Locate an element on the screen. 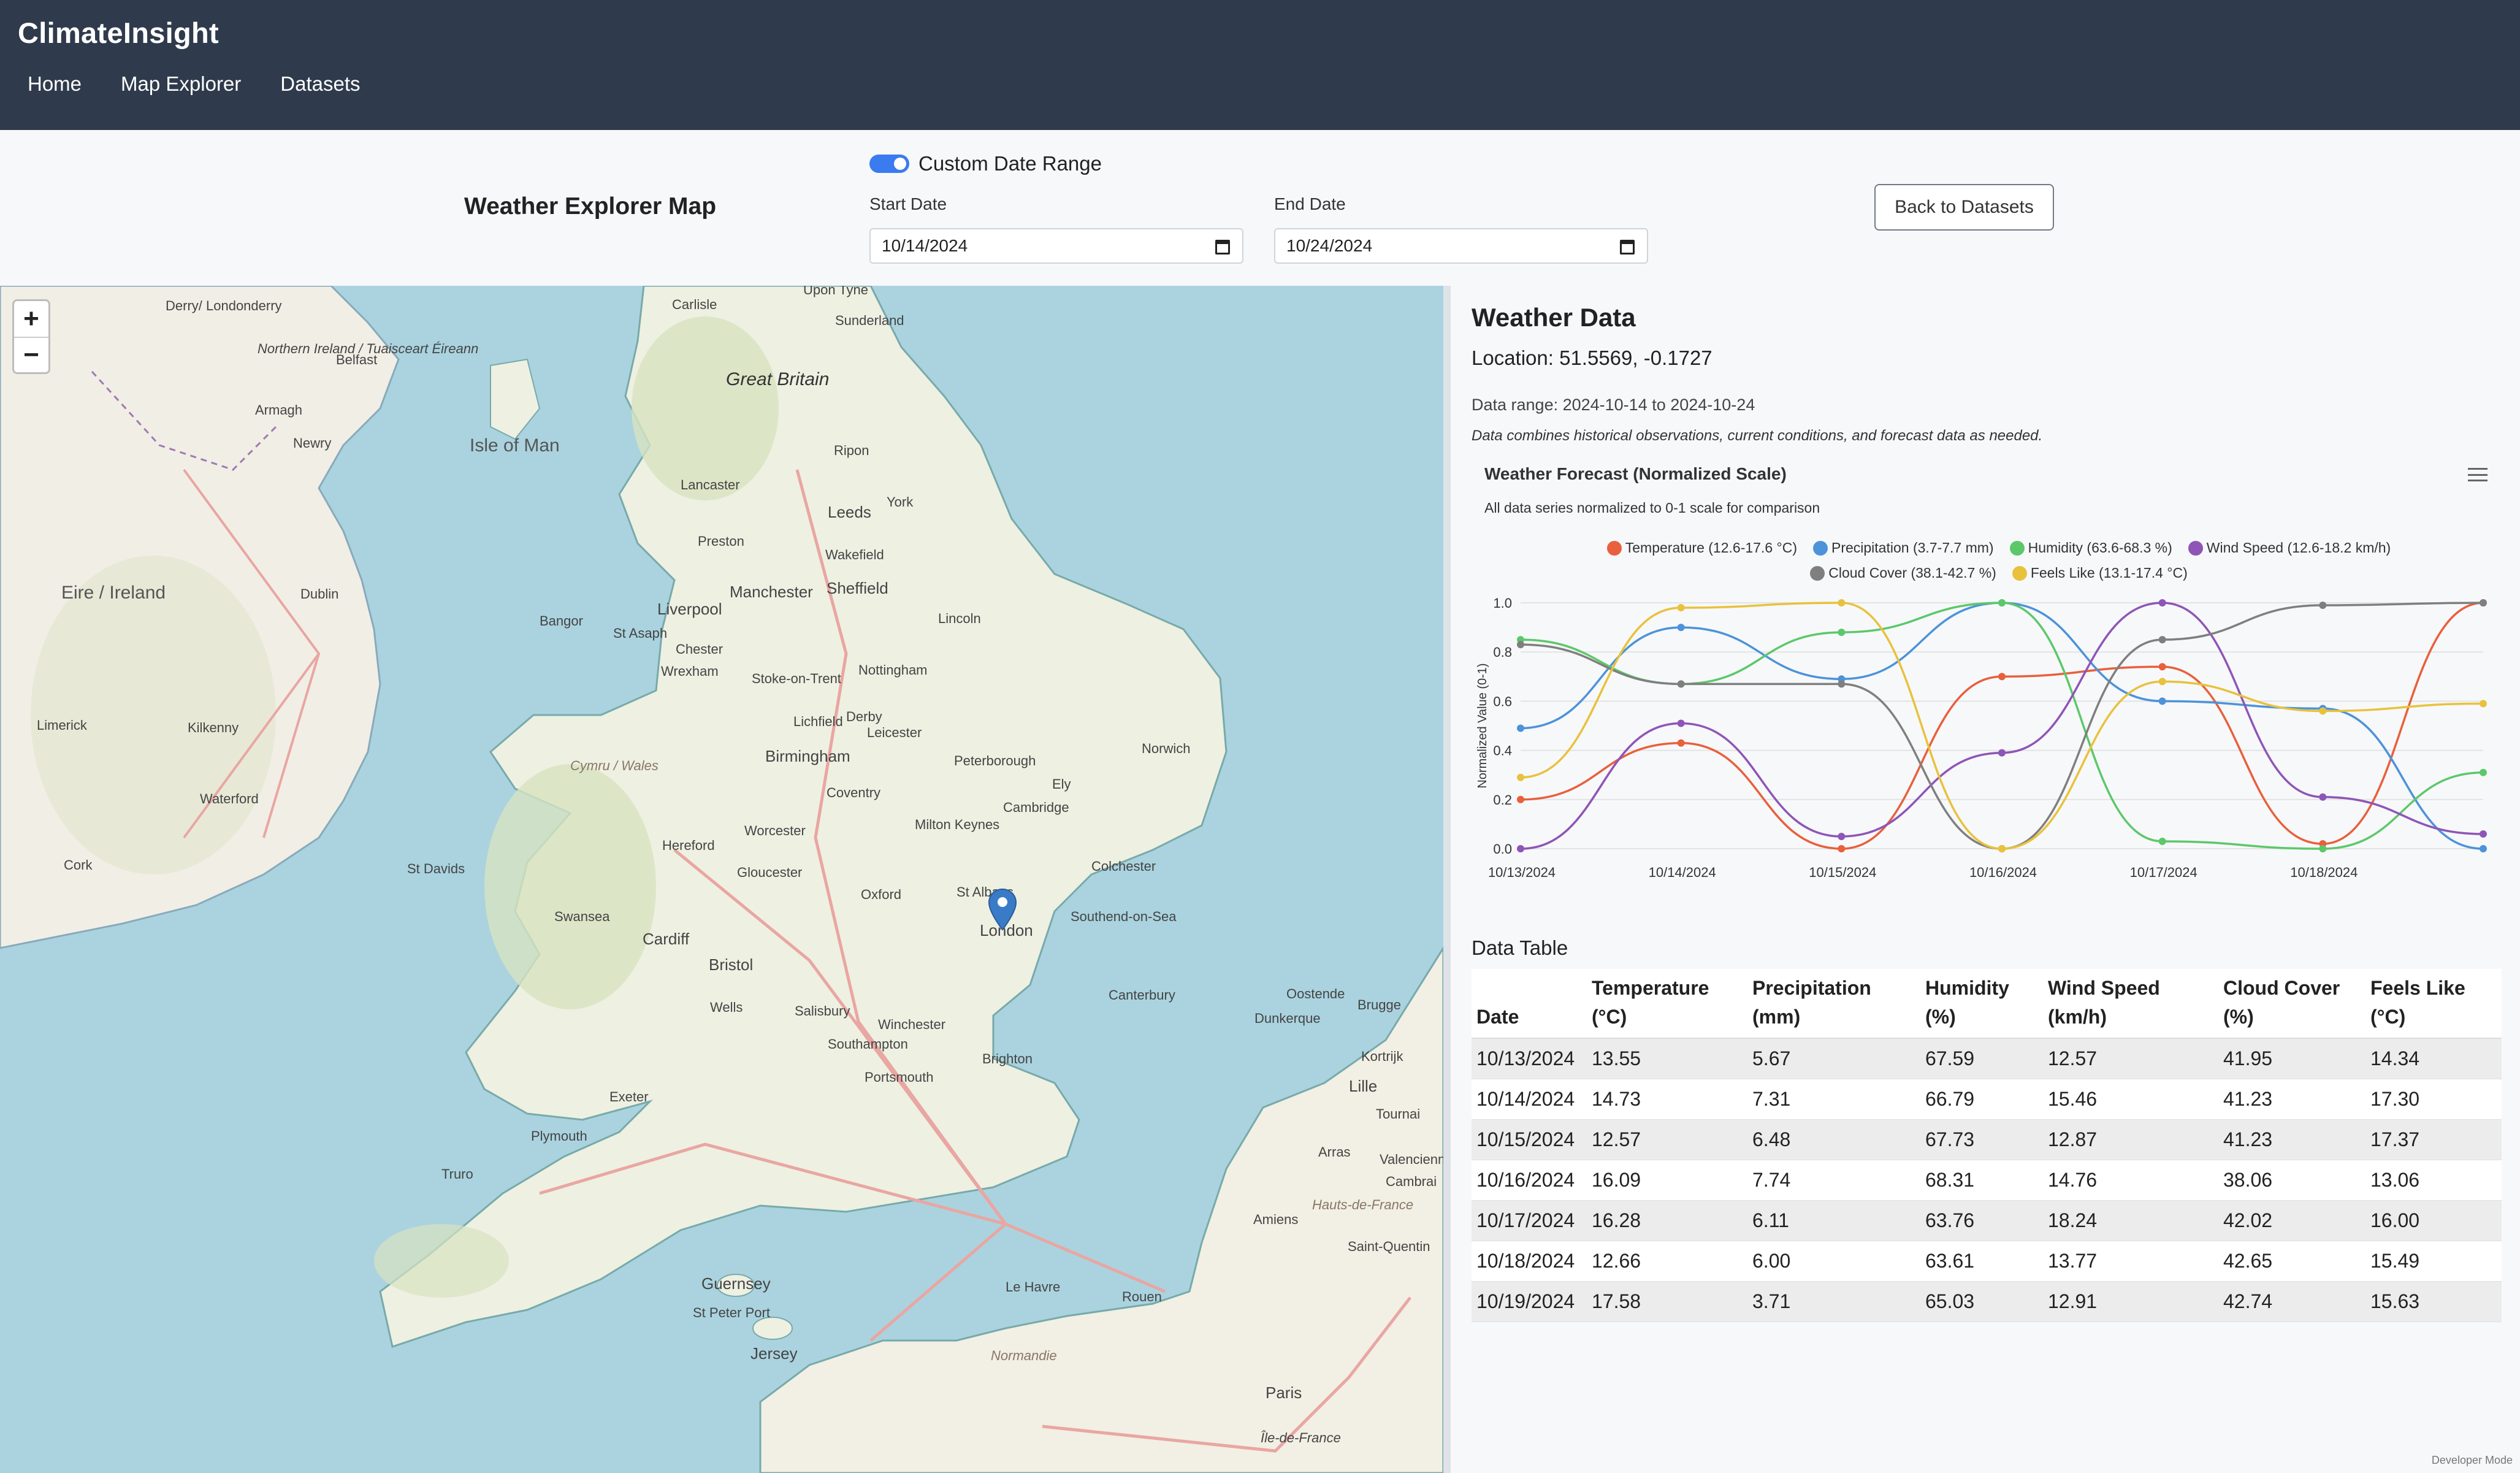  nav-datasets: Datasets is located at coordinates (320, 84).